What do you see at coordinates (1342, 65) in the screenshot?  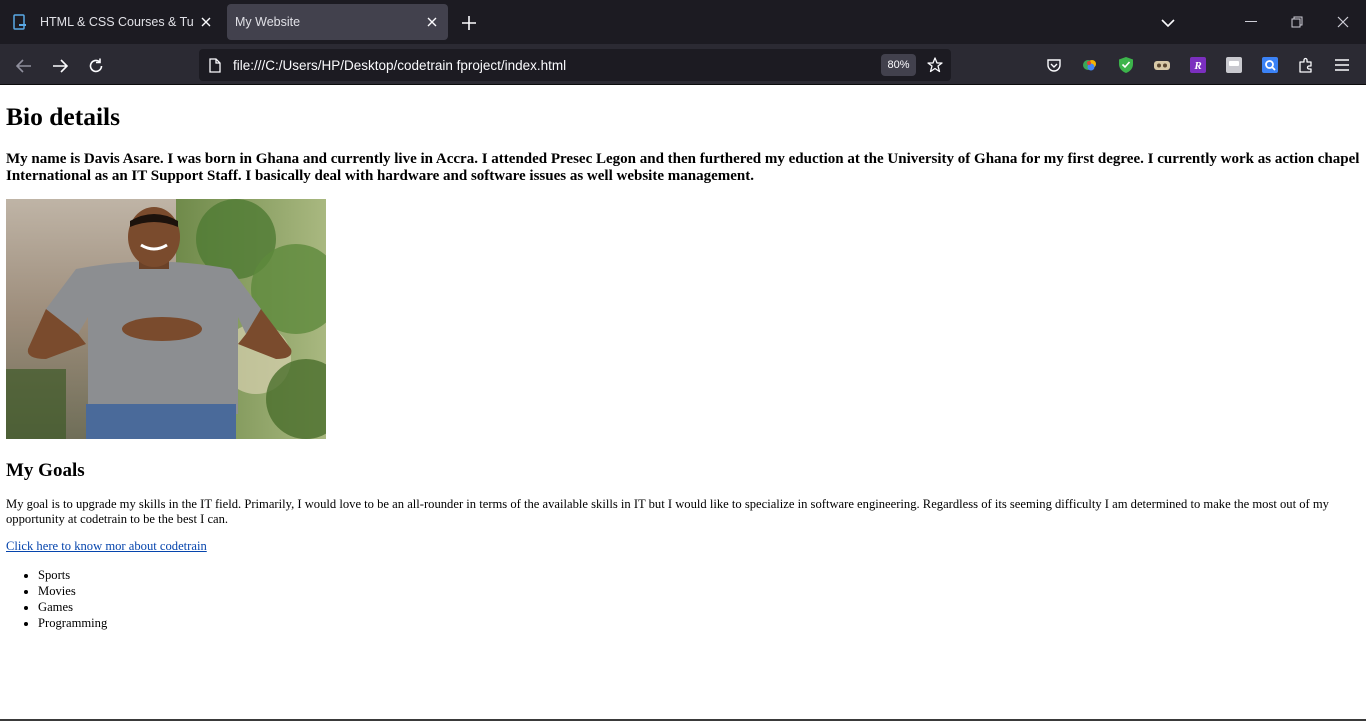 I see `menu-icon` at bounding box center [1342, 65].